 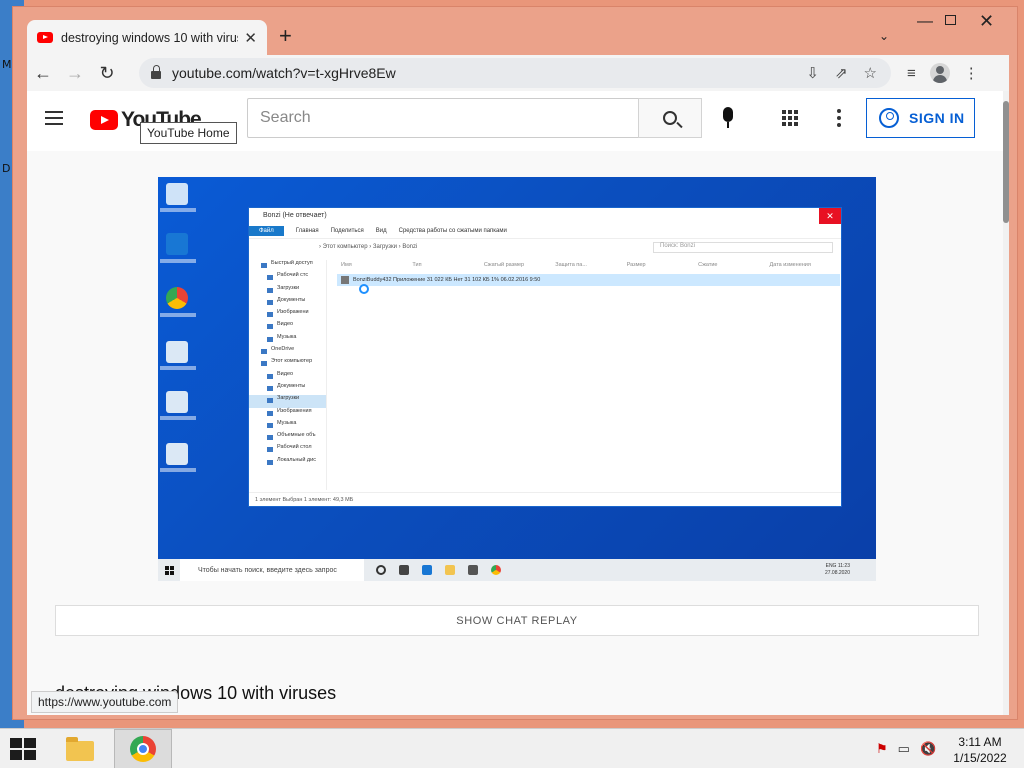 I want to click on network-icon: ▭, so click(x=904, y=749).